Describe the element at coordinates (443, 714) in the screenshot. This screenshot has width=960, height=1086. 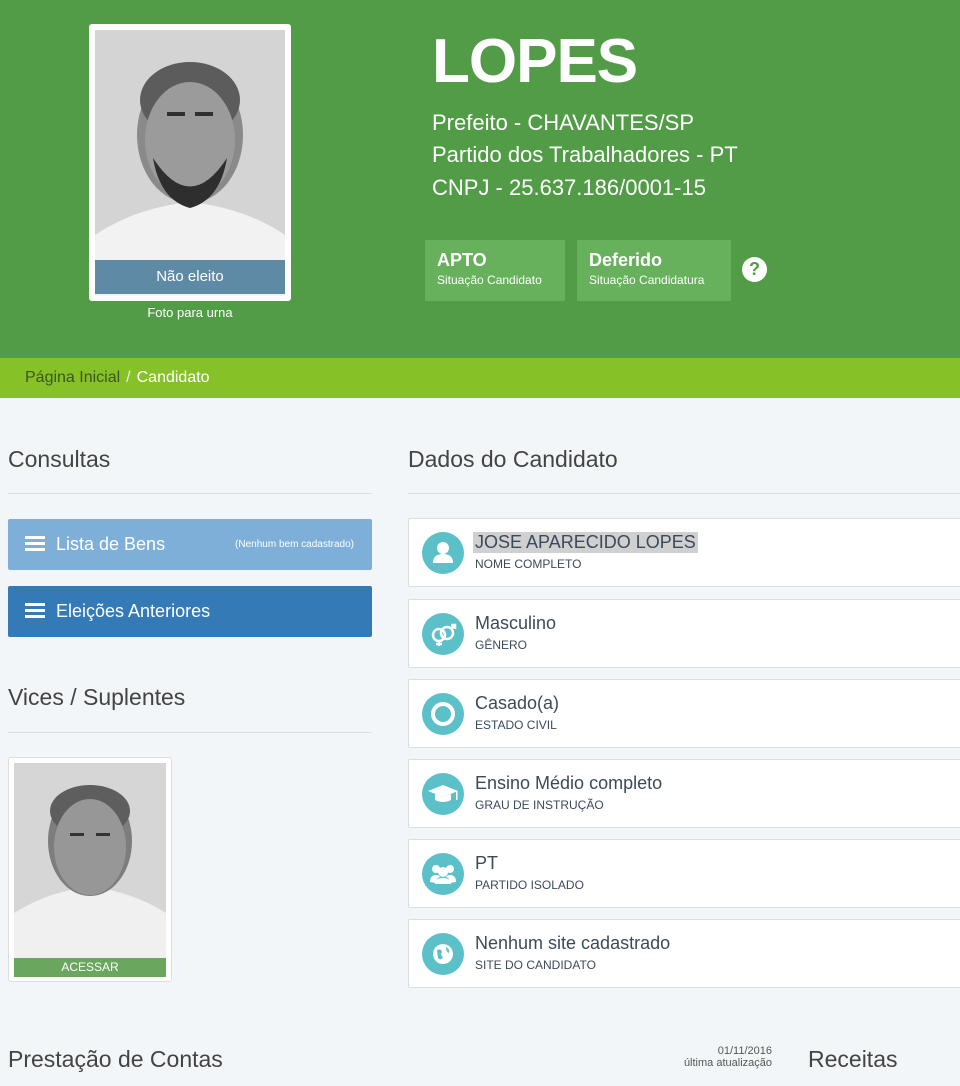
I see `ring-icon` at that location.